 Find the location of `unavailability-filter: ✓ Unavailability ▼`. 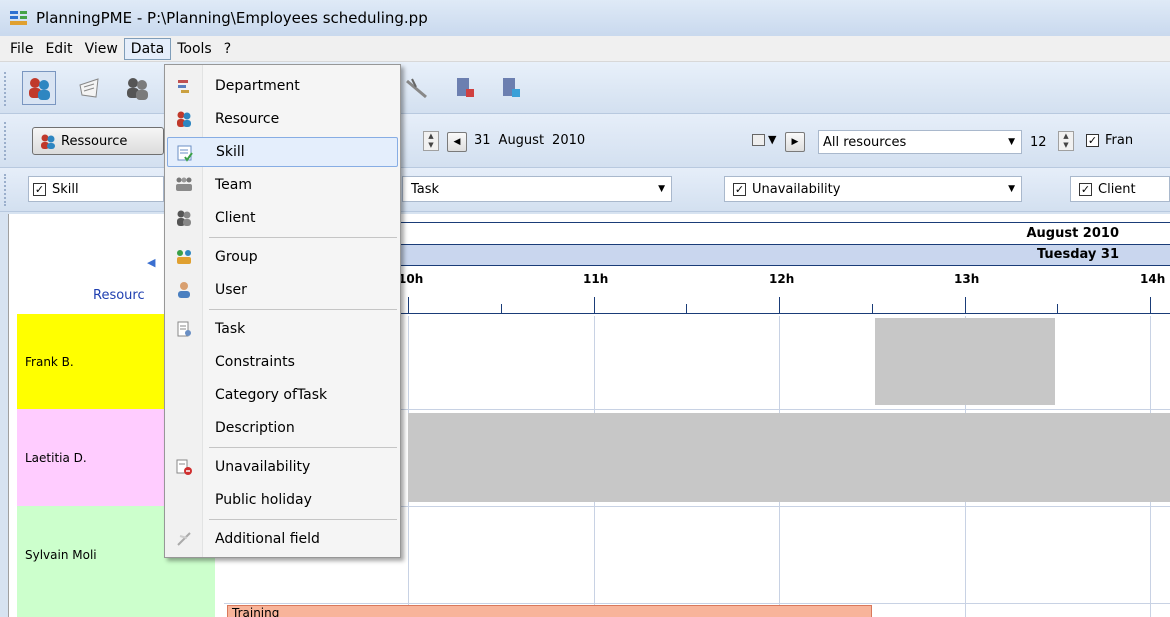

unavailability-filter: ✓ Unavailability ▼ is located at coordinates (873, 189).